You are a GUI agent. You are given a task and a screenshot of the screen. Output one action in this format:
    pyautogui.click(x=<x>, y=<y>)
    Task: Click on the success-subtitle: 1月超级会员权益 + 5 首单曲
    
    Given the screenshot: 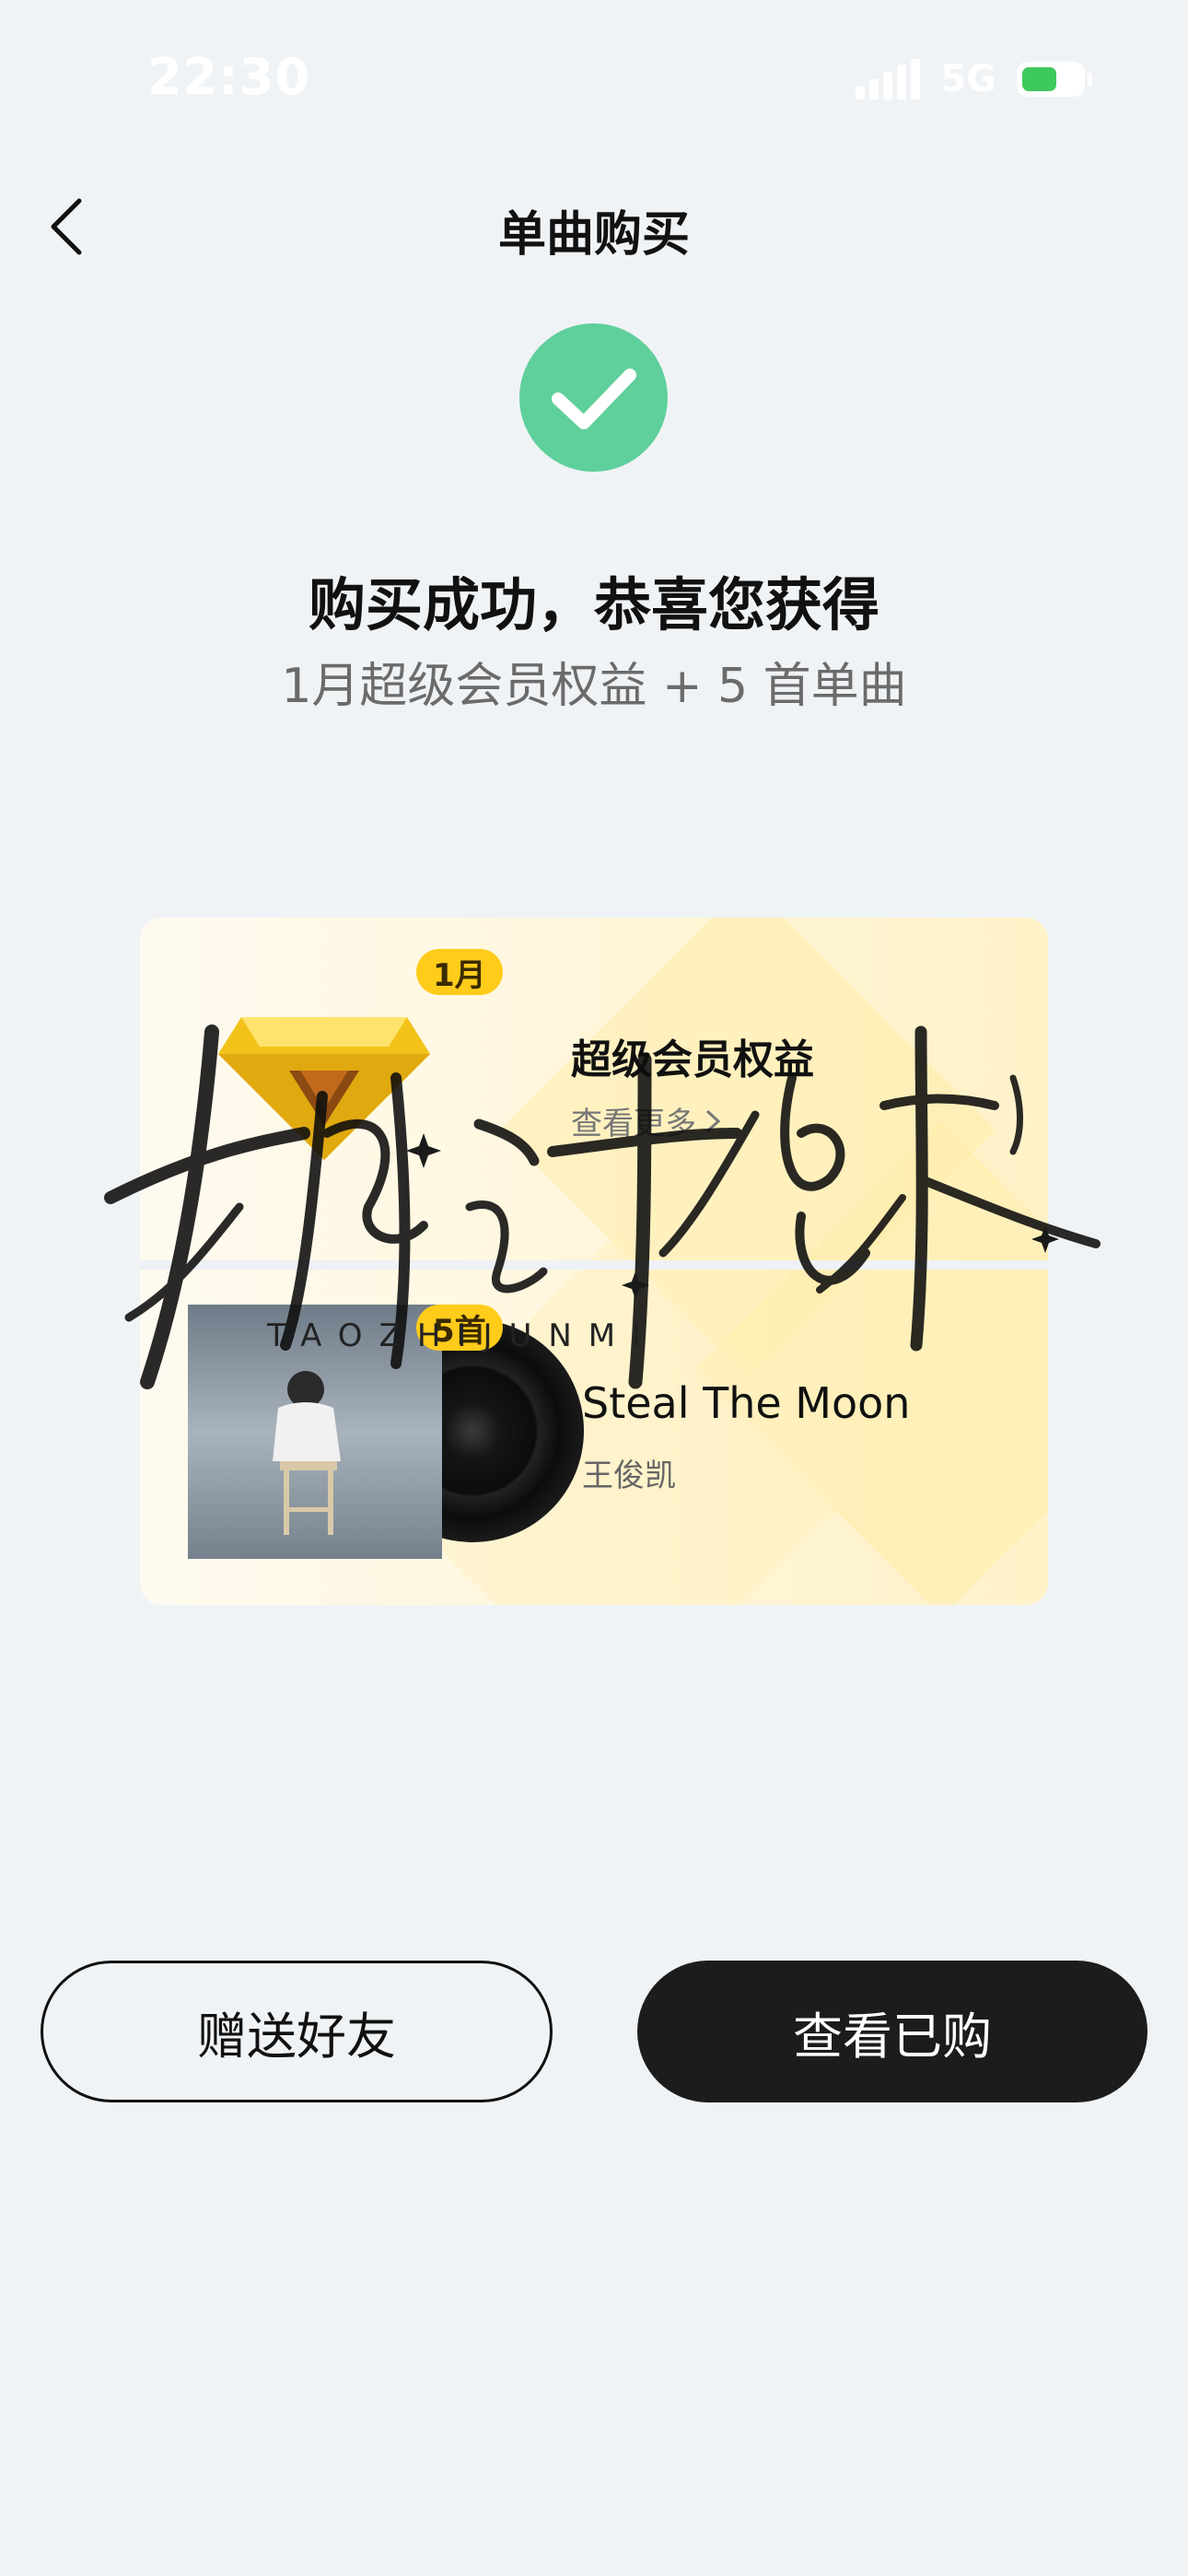 What is the action you would take?
    pyautogui.click(x=594, y=686)
    